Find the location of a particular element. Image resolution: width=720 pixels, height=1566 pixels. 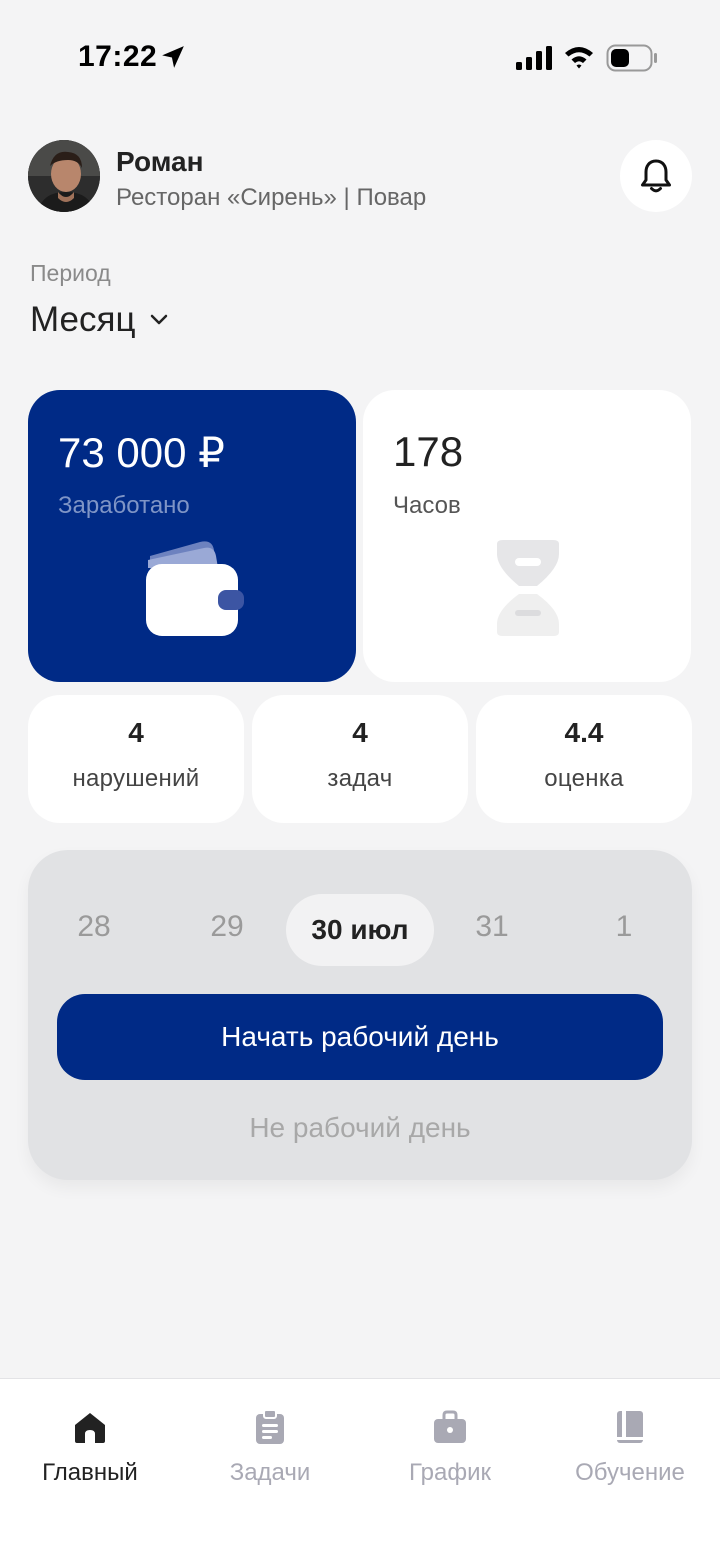

hourglass-icon is located at coordinates (528, 588).